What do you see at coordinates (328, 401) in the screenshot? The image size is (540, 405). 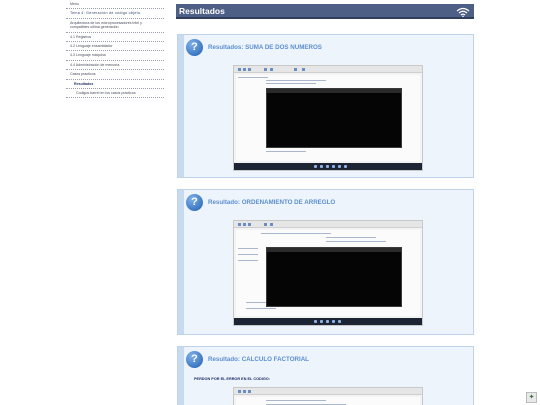 I see `code-editor` at bounding box center [328, 401].